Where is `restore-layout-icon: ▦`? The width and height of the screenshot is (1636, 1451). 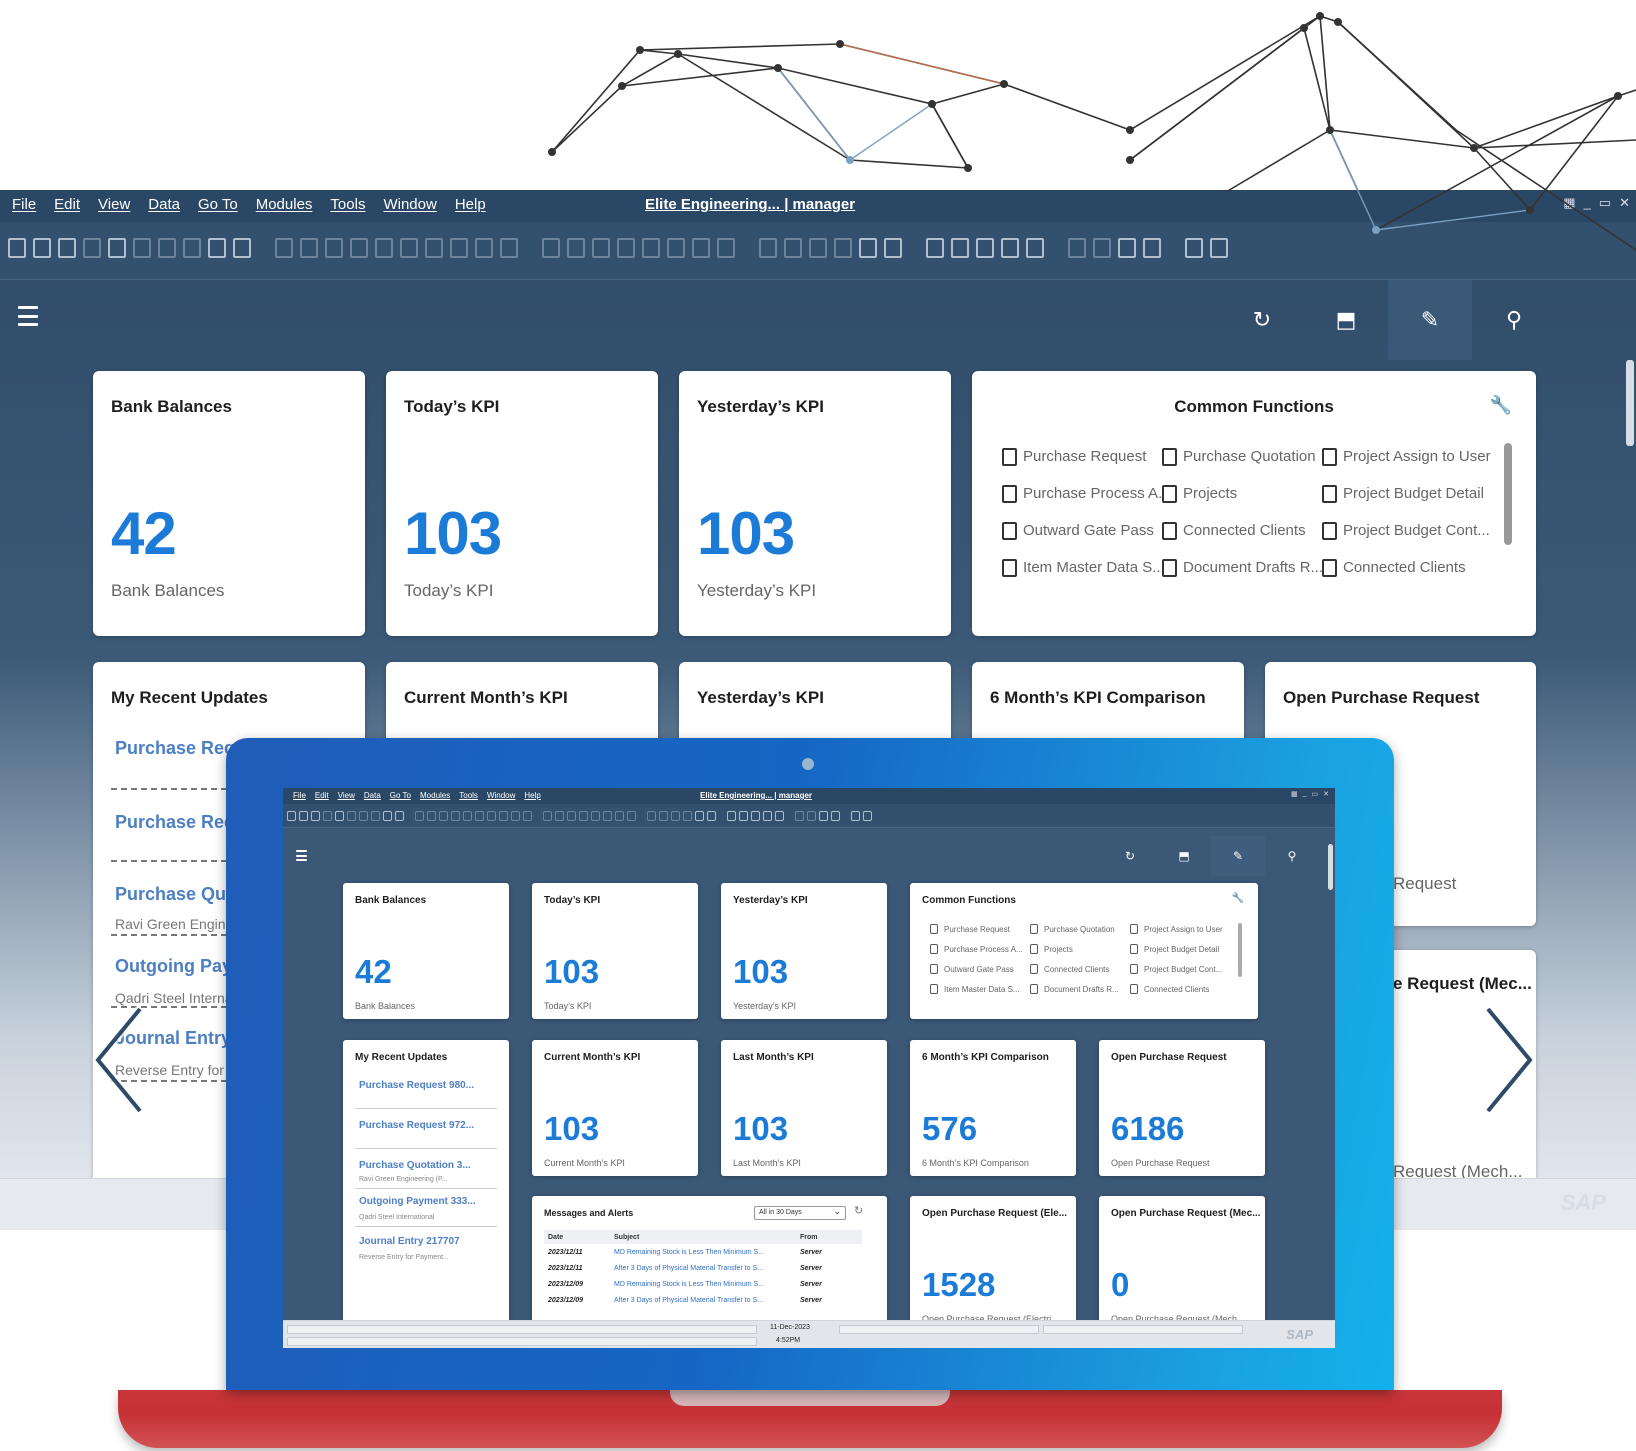 restore-layout-icon: ▦ is located at coordinates (1569, 203).